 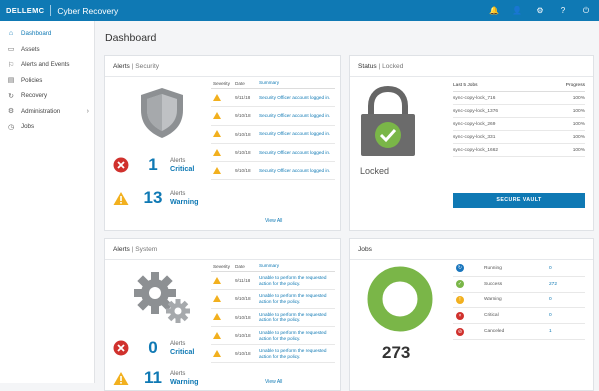 I want to click on critical-alerts: 1 Alerts Critical, so click(x=153, y=165).